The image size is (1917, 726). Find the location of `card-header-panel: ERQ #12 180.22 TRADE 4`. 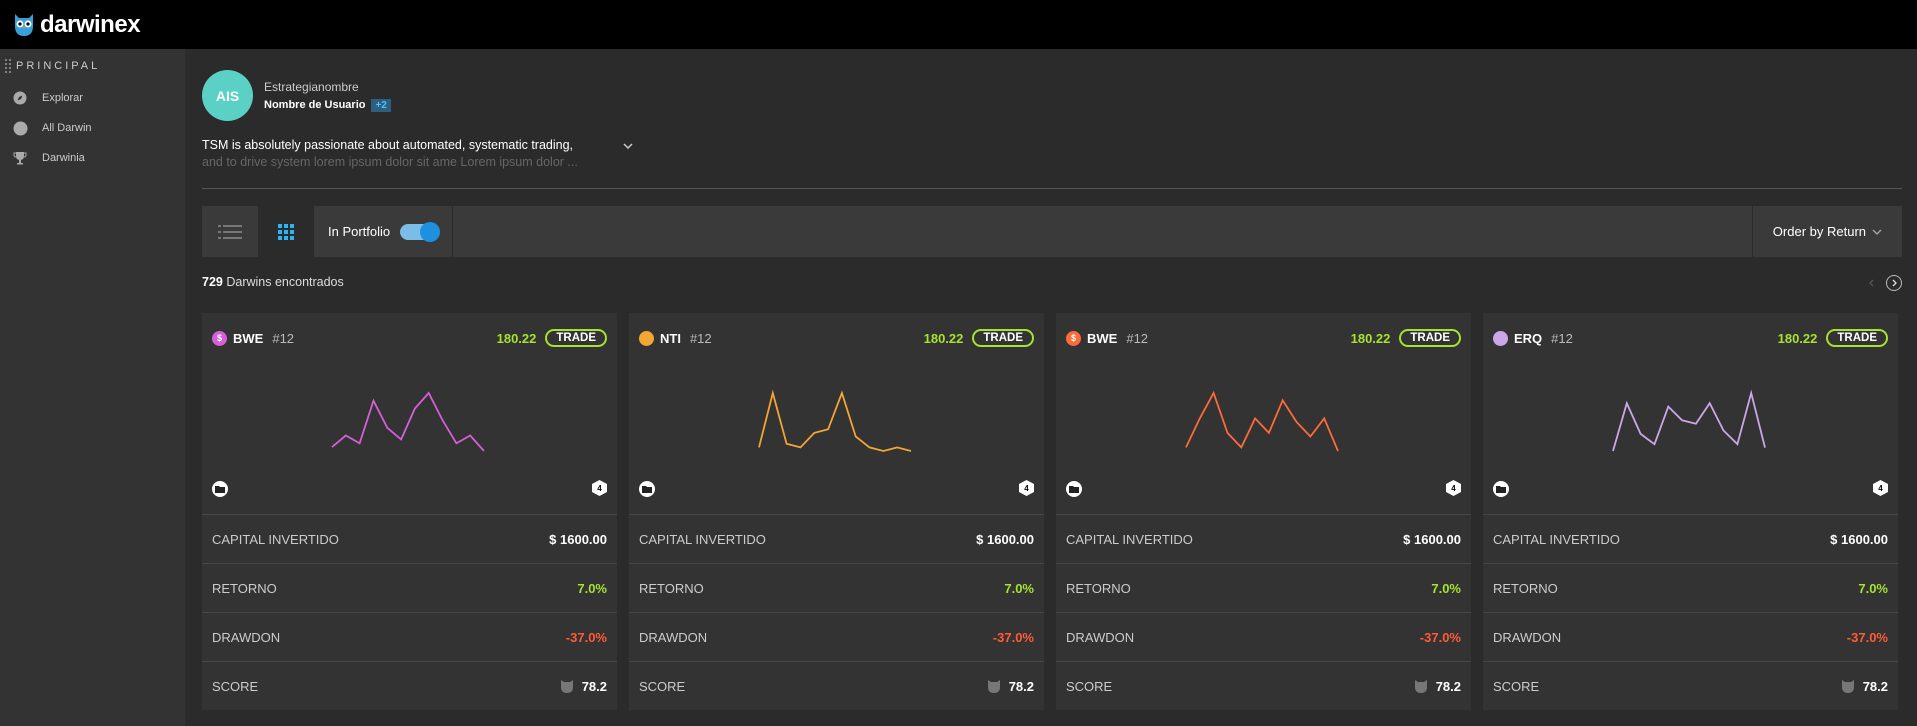

card-header-panel: ERQ #12 180.22 TRADE 4 is located at coordinates (1690, 413).